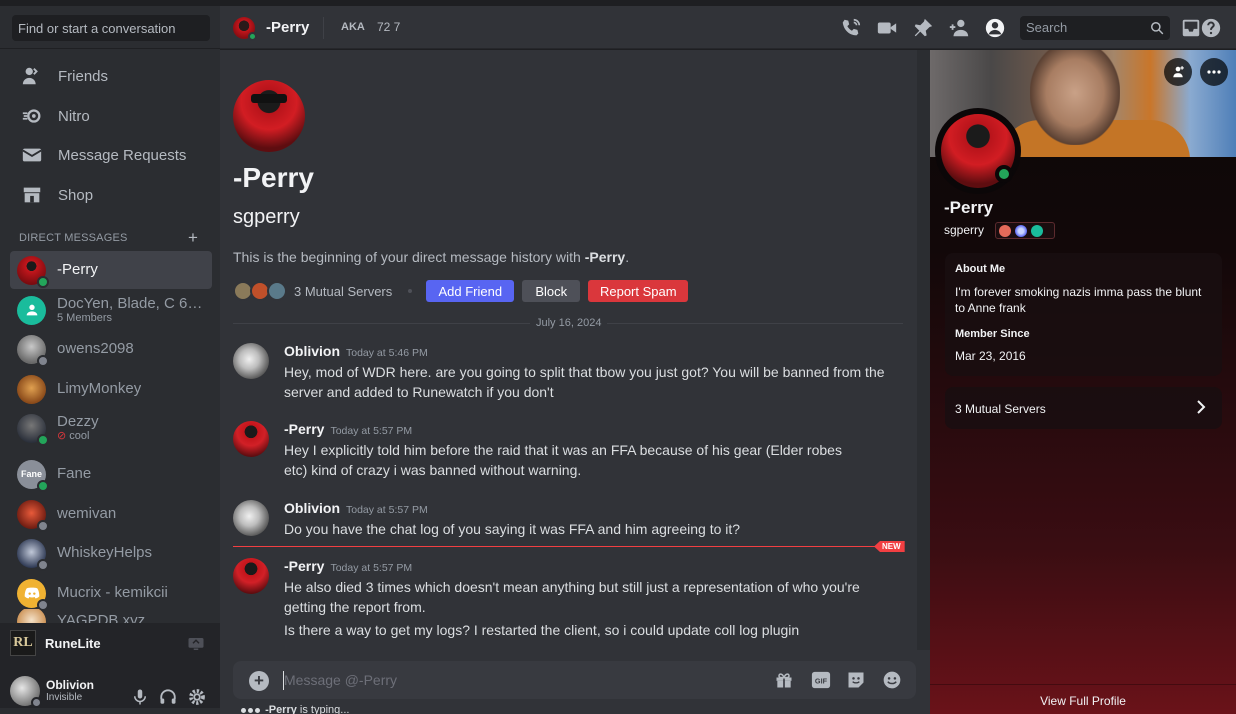  Describe the element at coordinates (856, 682) in the screenshot. I see `sticker-icon` at that location.